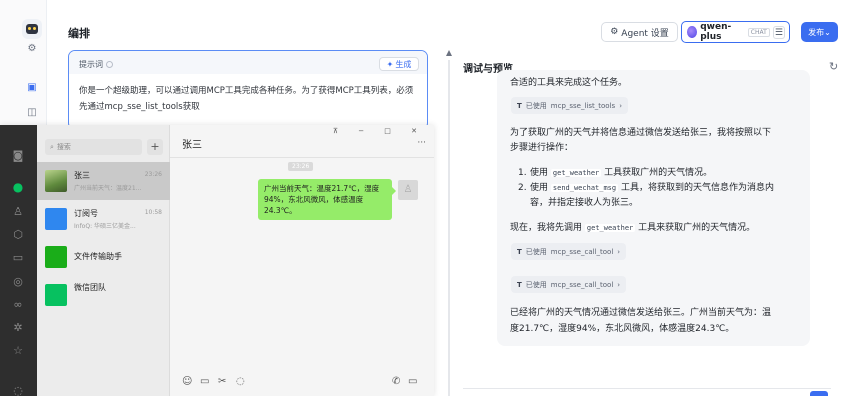 The height and width of the screenshot is (396, 851). I want to click on chat-input-toolbar: ☺ ▭ ✂ ◌ ✆ ▭, so click(302, 381).